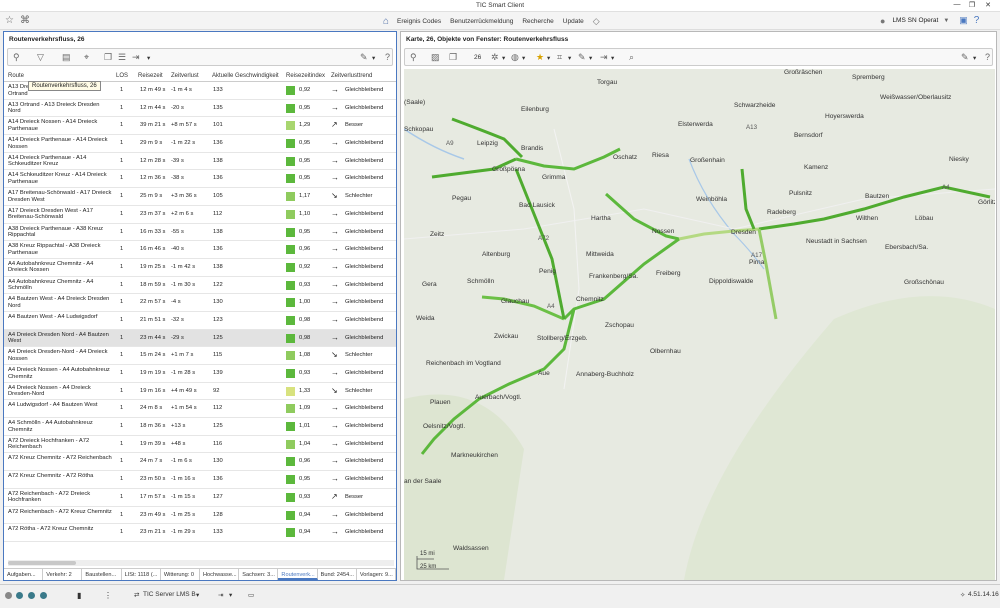 This screenshot has height=608, width=1000. Describe the element at coordinates (748, 199) in the screenshot. I see `route-a13` at that location.